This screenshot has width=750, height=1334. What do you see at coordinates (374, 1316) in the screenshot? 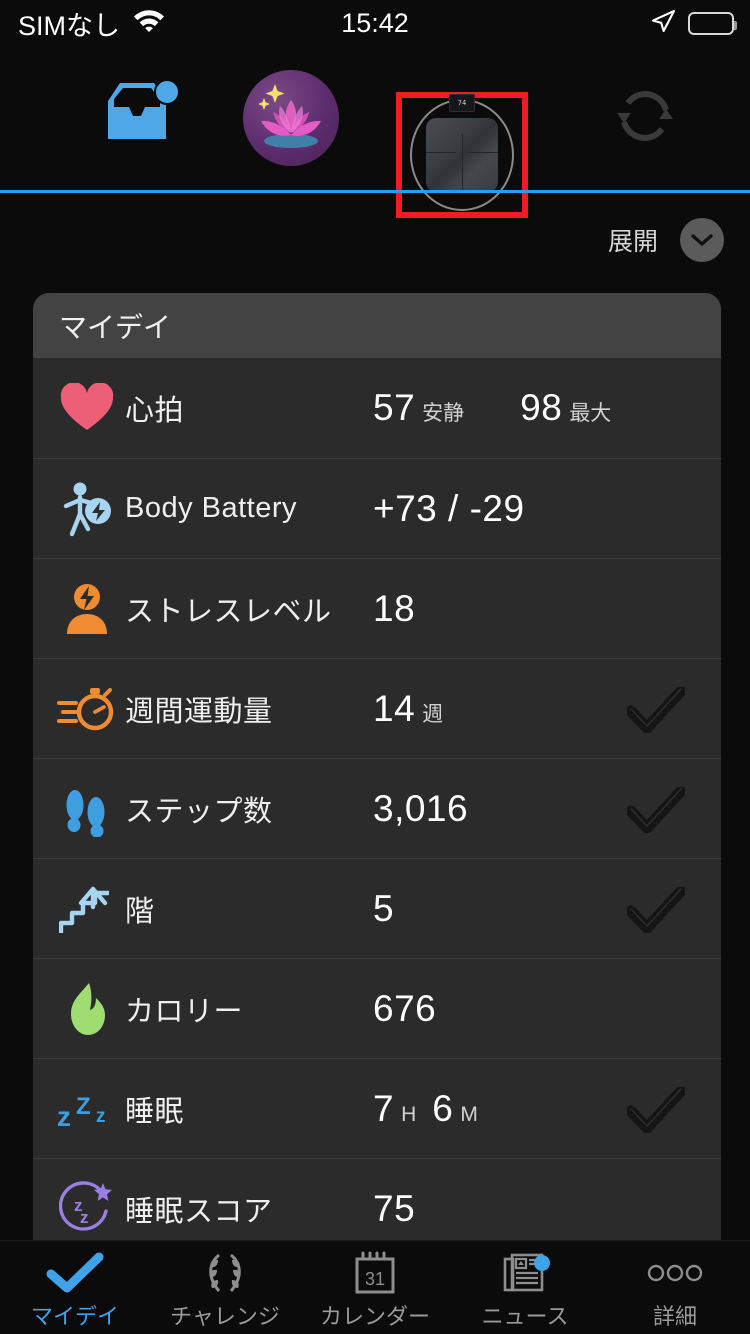
I see `tab-label: カレンダー` at bounding box center [374, 1316].